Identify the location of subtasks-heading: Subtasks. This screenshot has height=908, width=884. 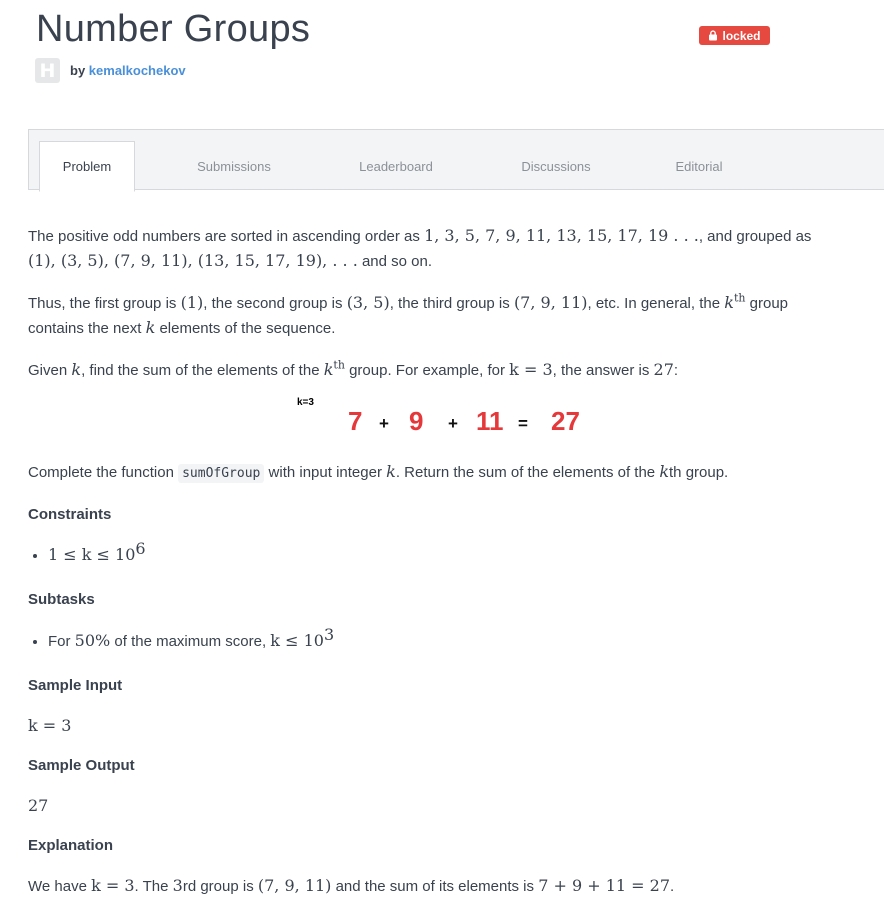
(61, 599).